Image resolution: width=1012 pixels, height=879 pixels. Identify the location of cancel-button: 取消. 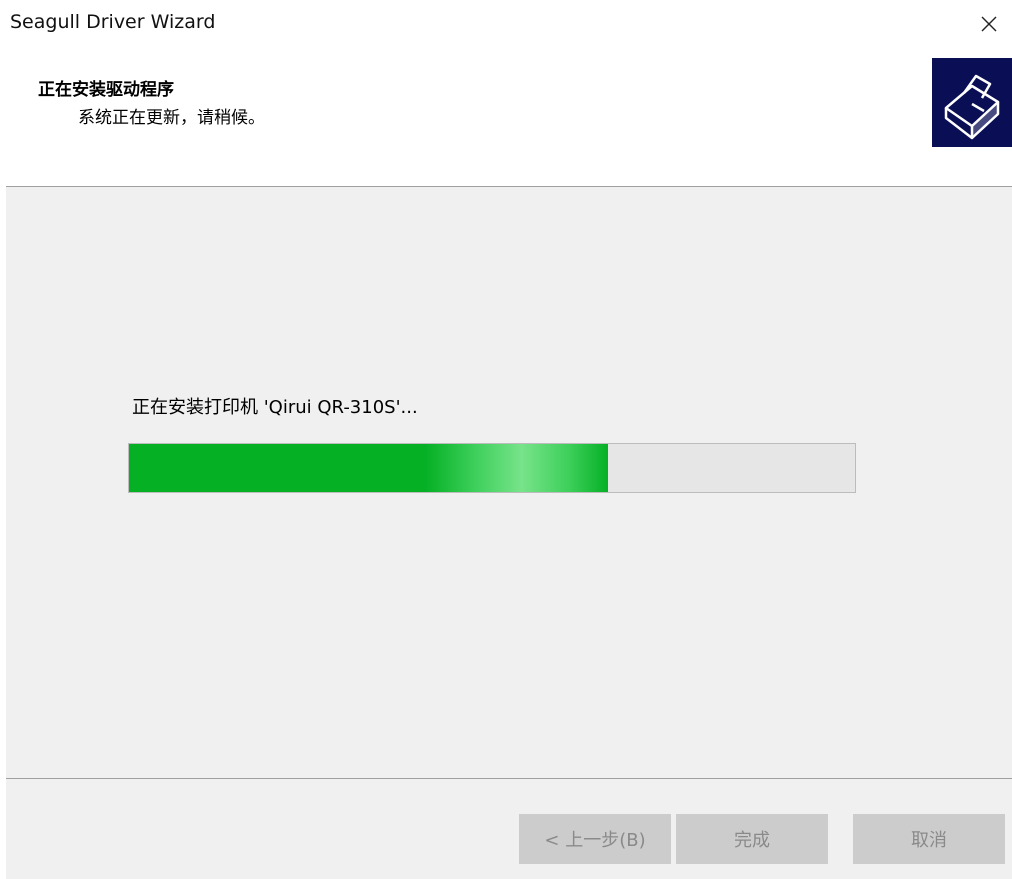
(929, 839).